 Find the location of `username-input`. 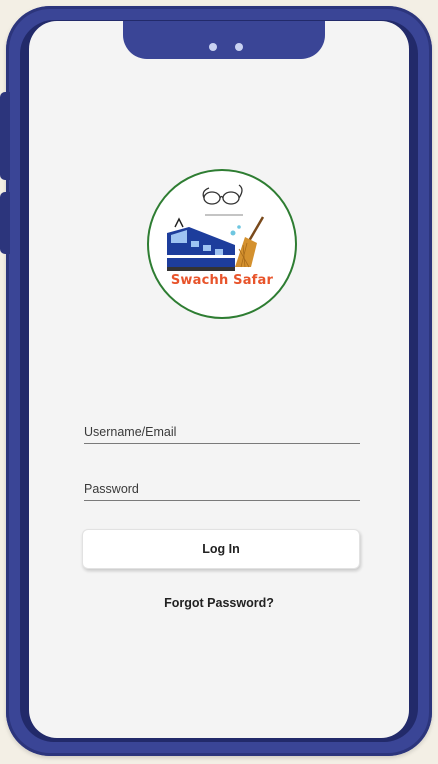

username-input is located at coordinates (222, 432).